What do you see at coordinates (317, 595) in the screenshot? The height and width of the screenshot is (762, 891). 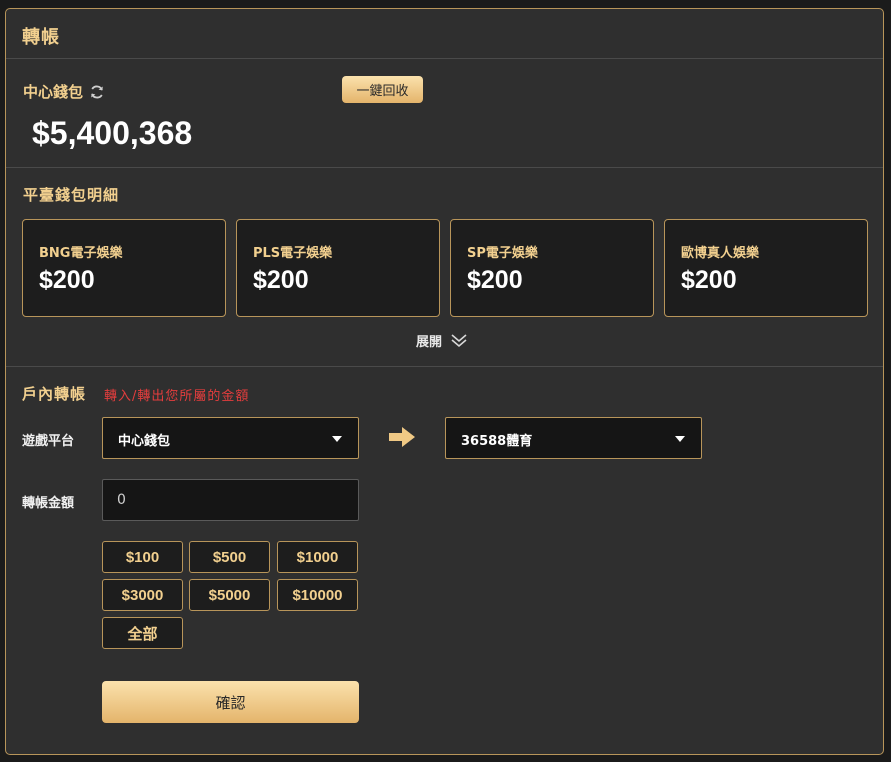 I see `quick-amount-10000-button: $10000` at bounding box center [317, 595].